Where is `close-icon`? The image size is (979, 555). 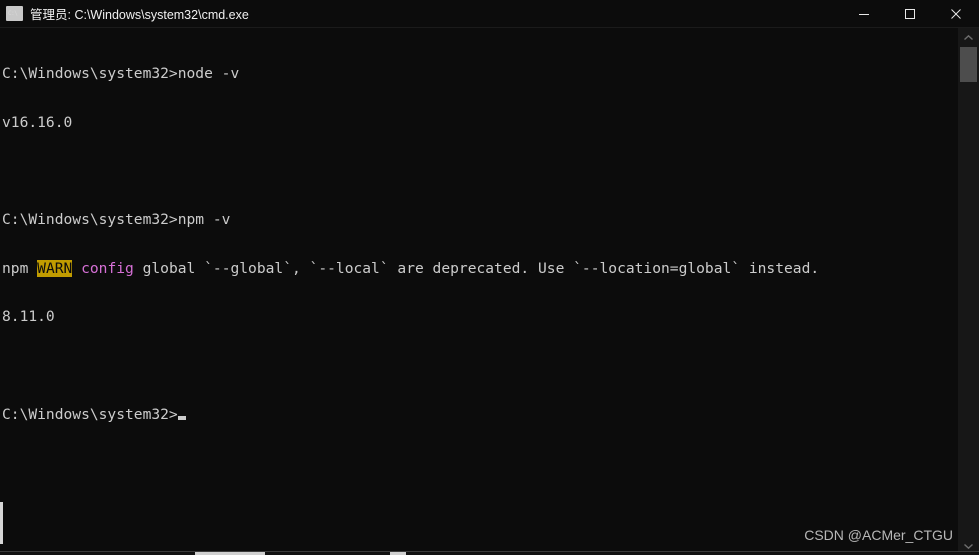
close-icon is located at coordinates (956, 13).